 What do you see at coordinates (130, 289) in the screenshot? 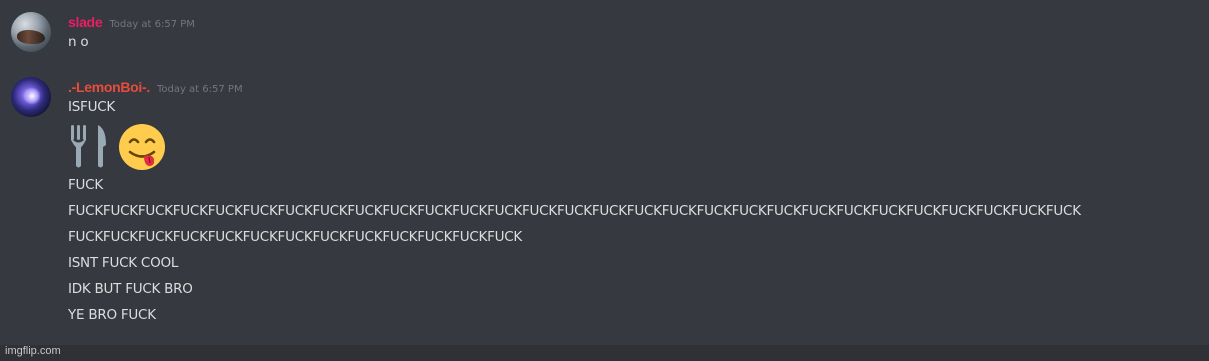
I see `message-line: IDK BUT FUCK BRO` at bounding box center [130, 289].